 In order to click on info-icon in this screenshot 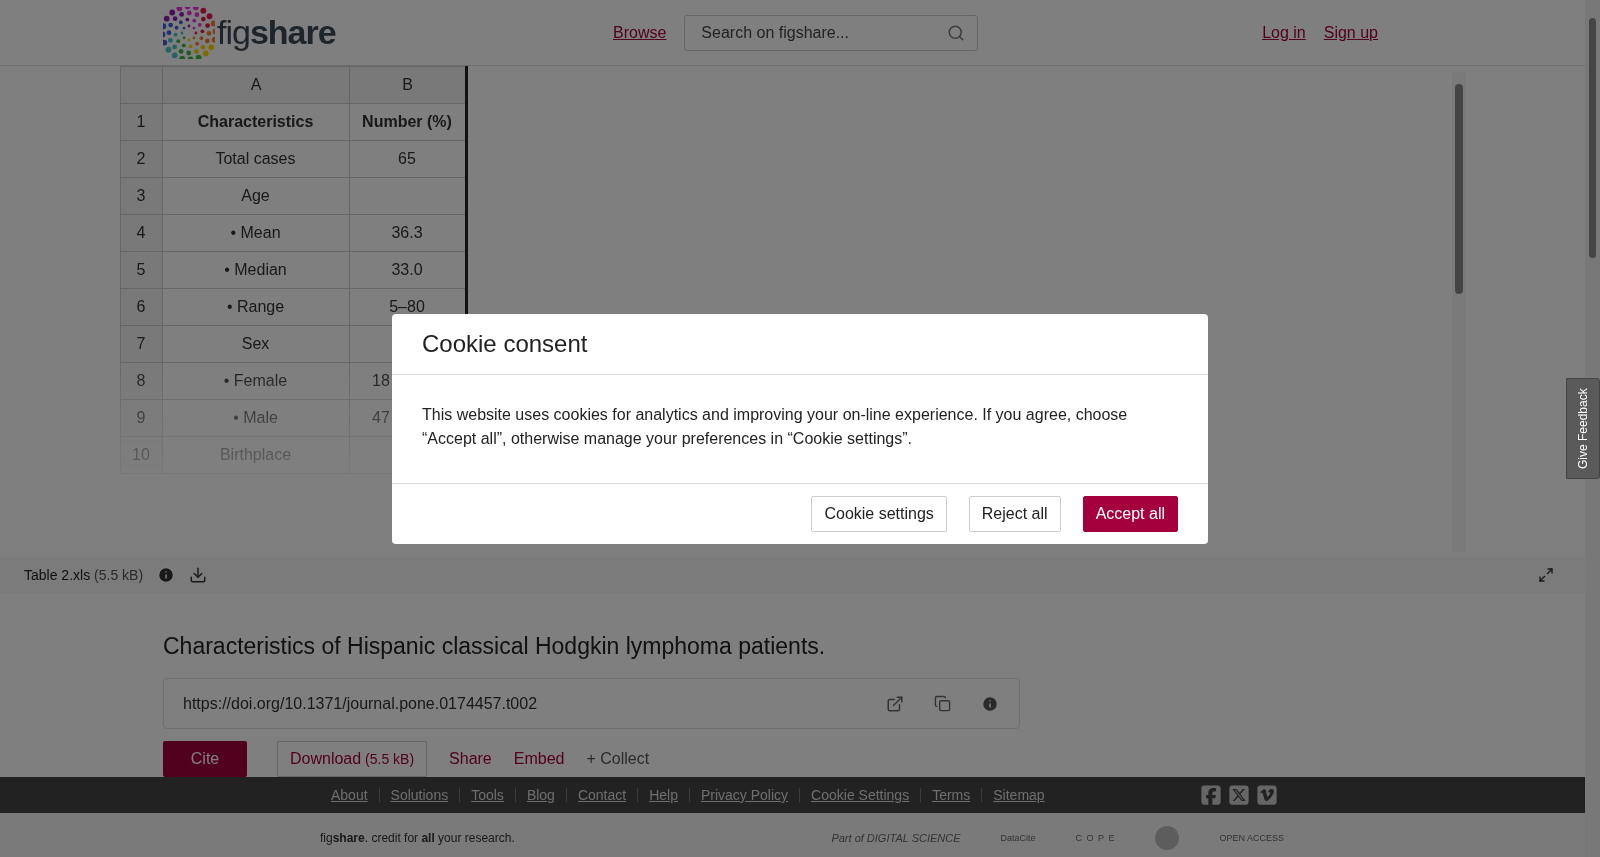, I will do `click(990, 703)`.